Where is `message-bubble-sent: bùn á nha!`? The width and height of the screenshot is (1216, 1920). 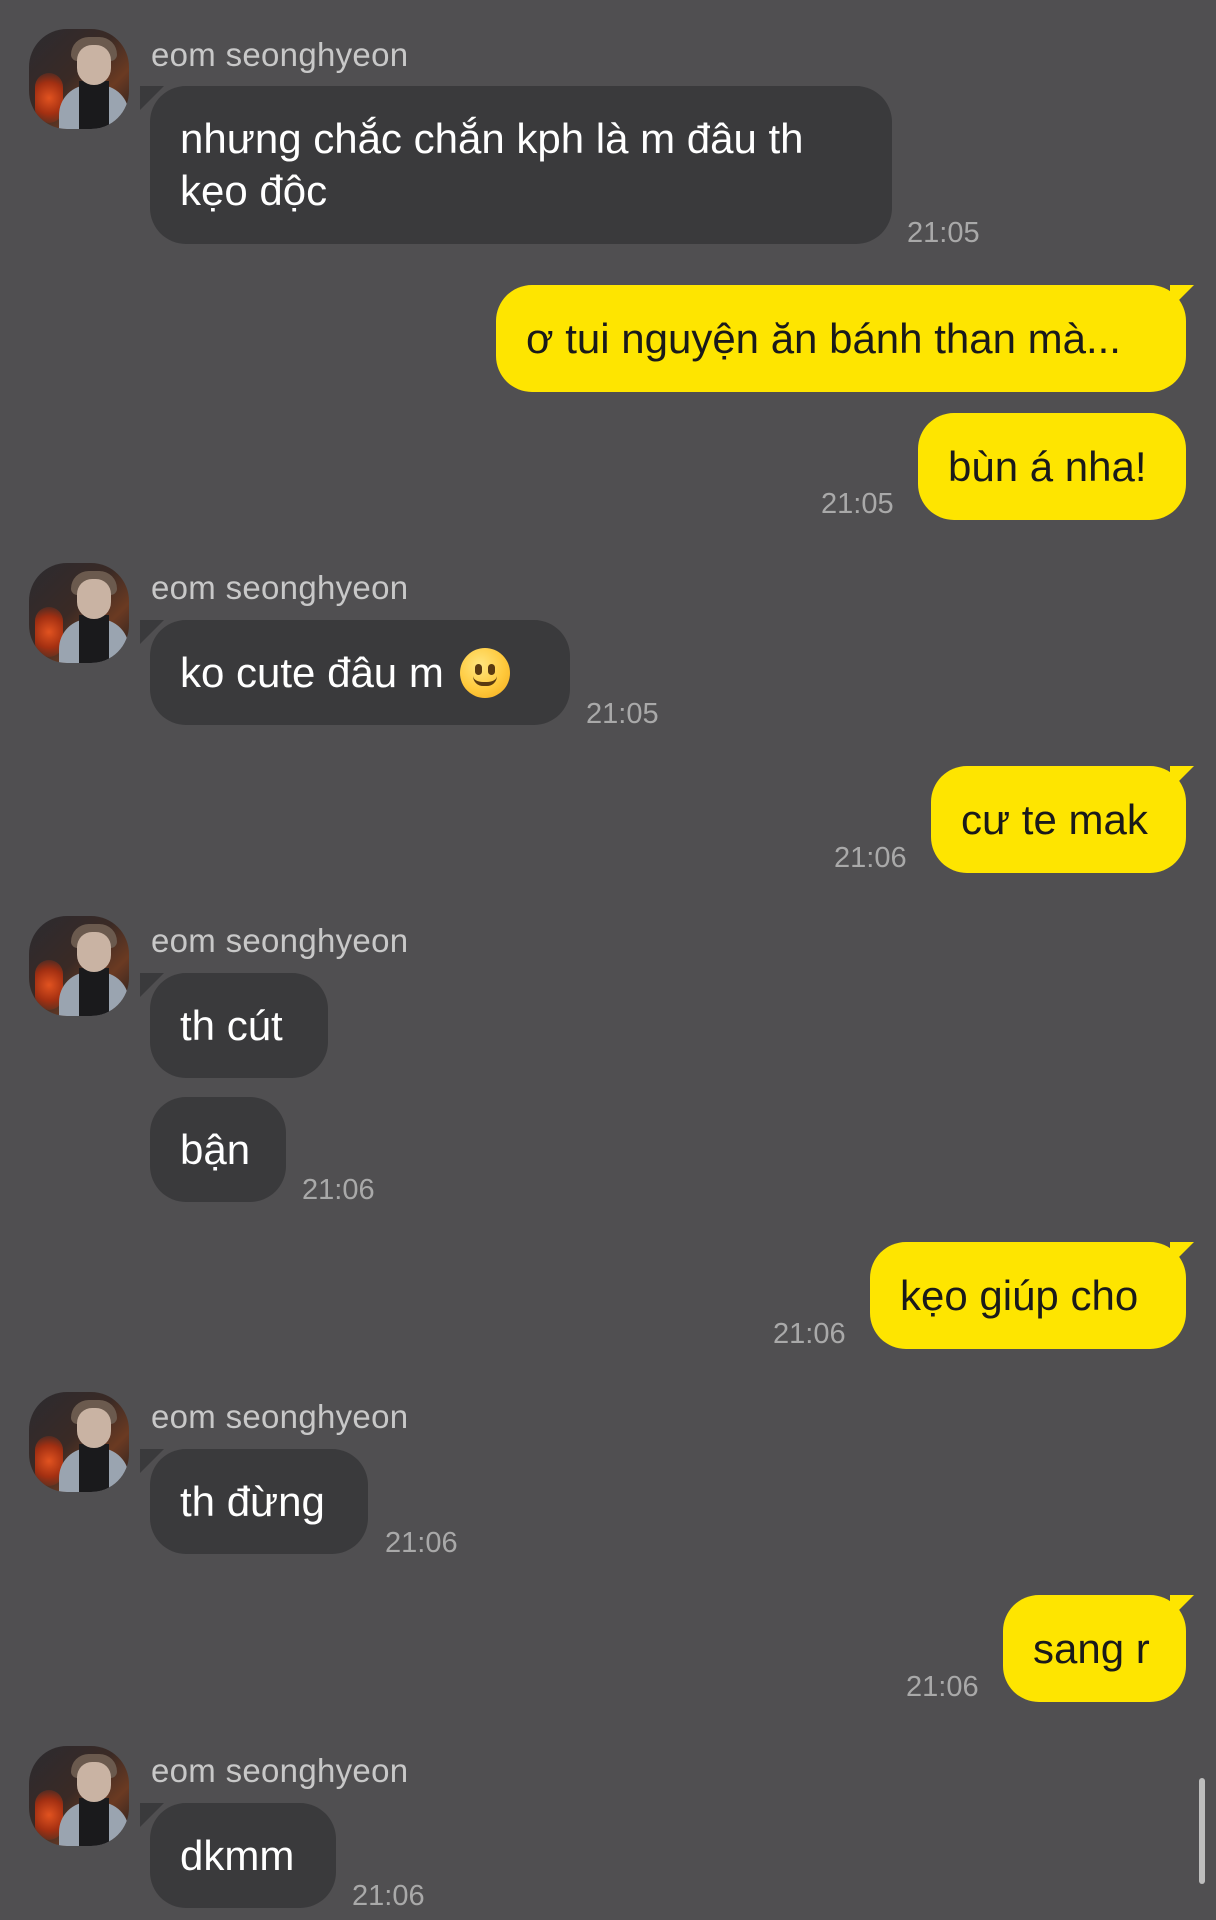 message-bubble-sent: bùn á nha! is located at coordinates (1052, 466).